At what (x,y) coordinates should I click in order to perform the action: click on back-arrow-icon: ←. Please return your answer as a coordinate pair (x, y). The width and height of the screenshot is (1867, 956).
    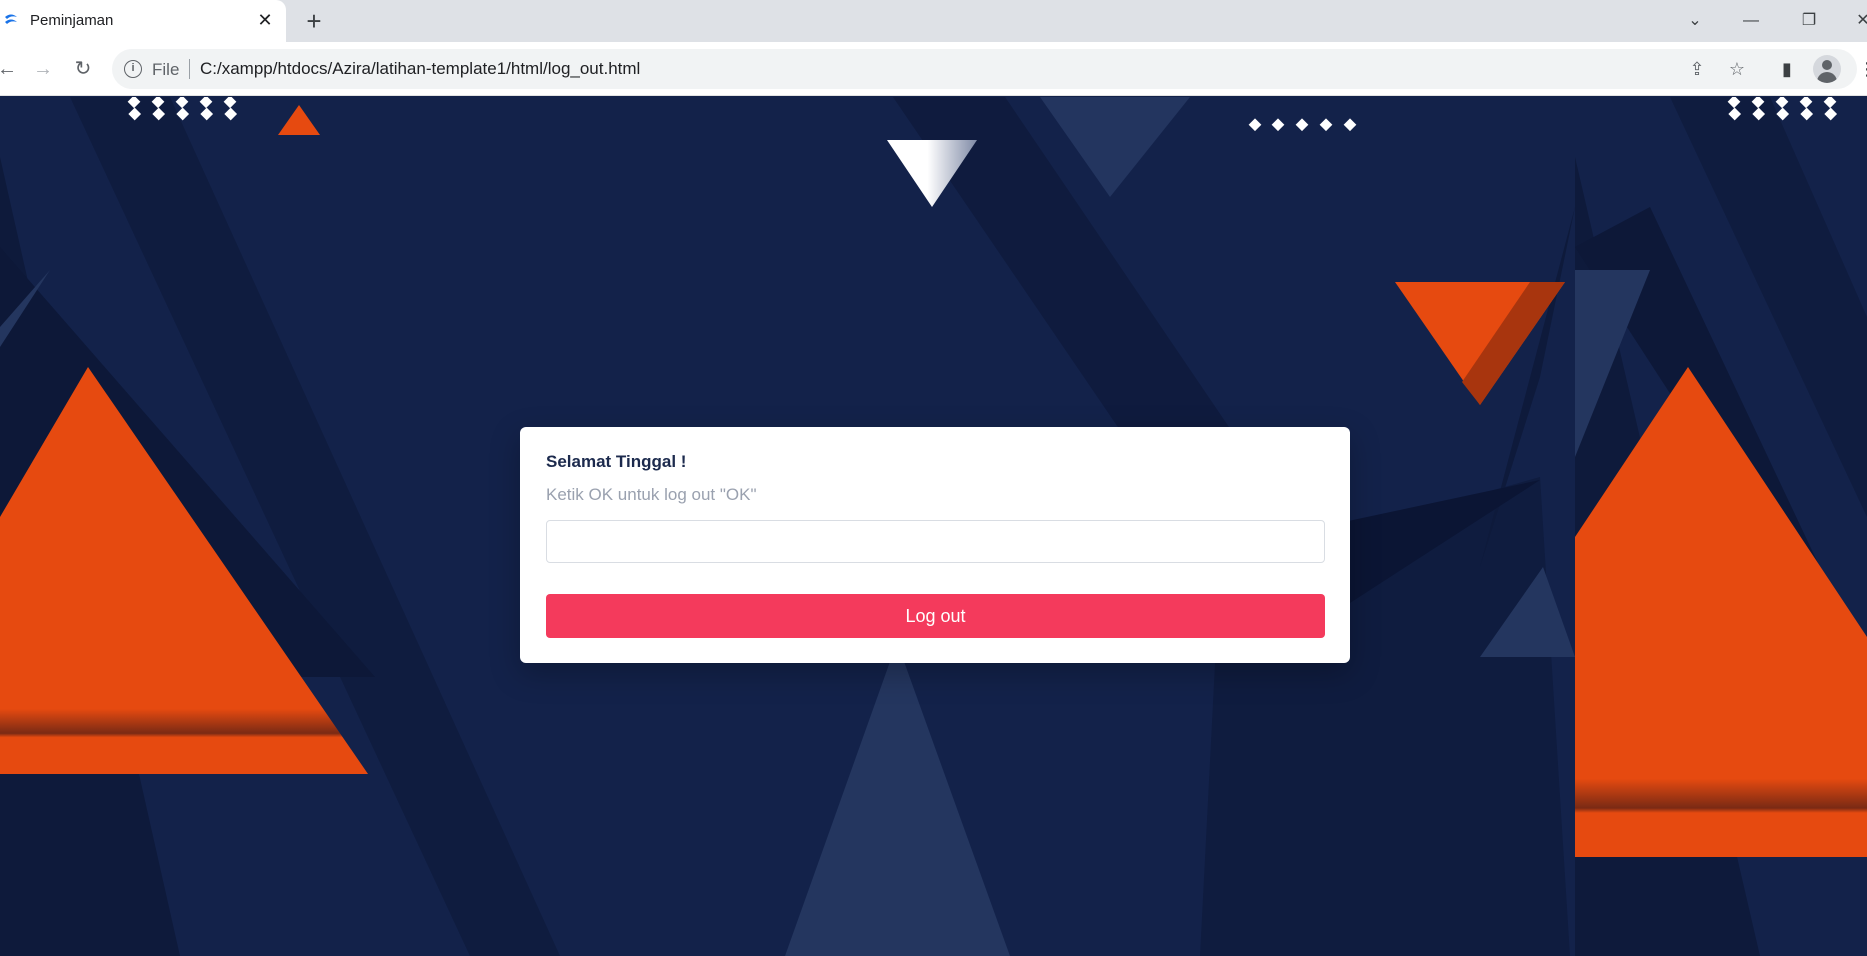
    Looking at the image, I should click on (11, 69).